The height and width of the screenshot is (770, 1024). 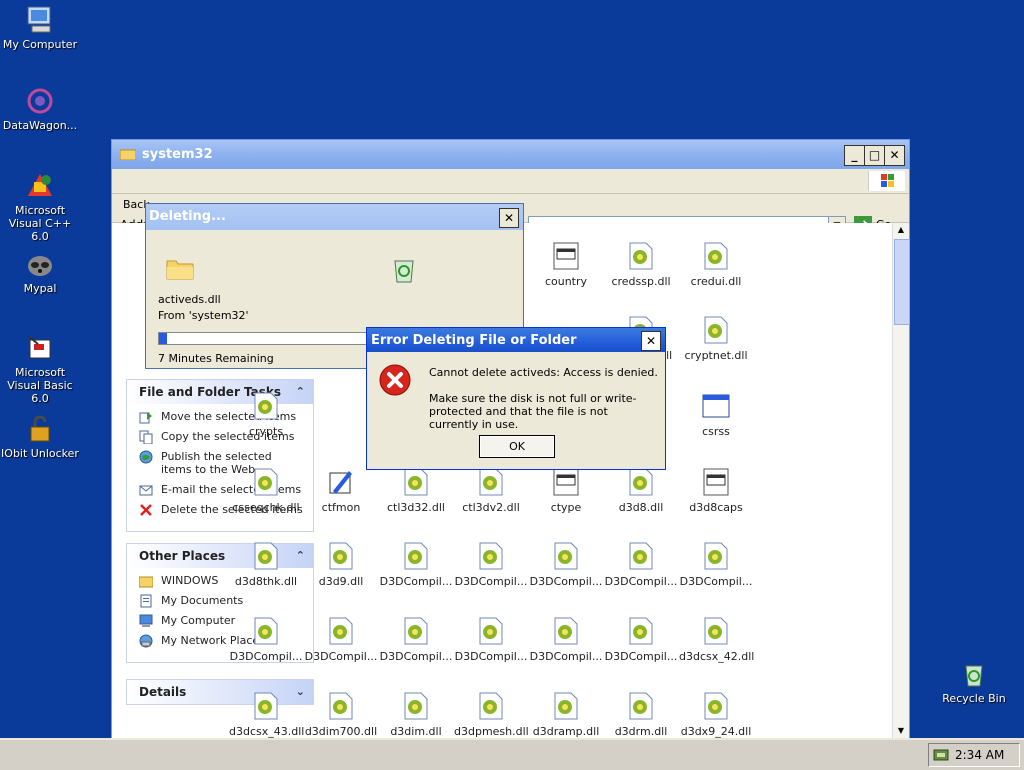 I want to click on desktop-icon-mypal: Mypal, so click(x=40, y=271).